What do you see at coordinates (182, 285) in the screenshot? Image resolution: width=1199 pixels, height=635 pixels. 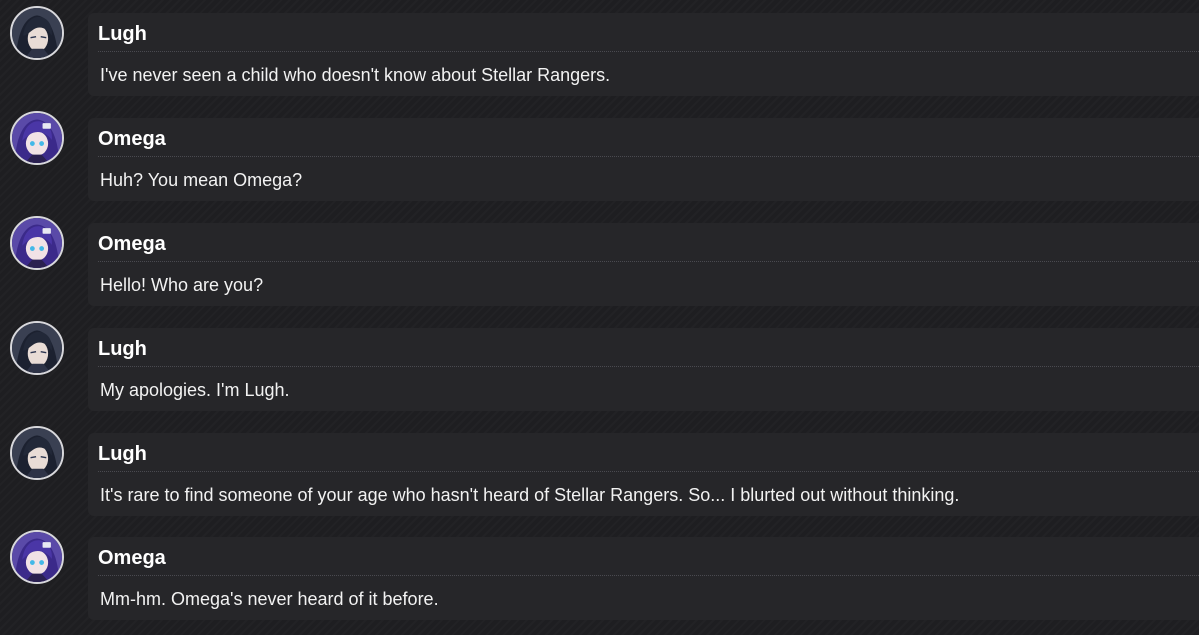 I see `dialogue-text: Hello! Who are you?` at bounding box center [182, 285].